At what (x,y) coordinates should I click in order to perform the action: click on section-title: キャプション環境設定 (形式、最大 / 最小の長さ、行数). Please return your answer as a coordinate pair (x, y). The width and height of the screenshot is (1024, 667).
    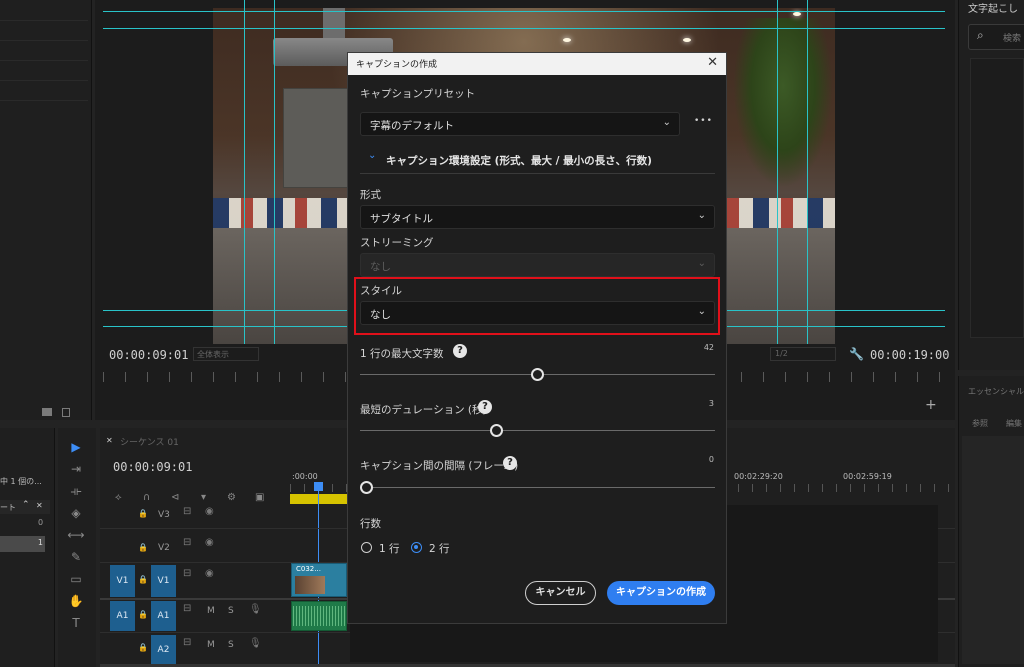
    Looking at the image, I should click on (519, 160).